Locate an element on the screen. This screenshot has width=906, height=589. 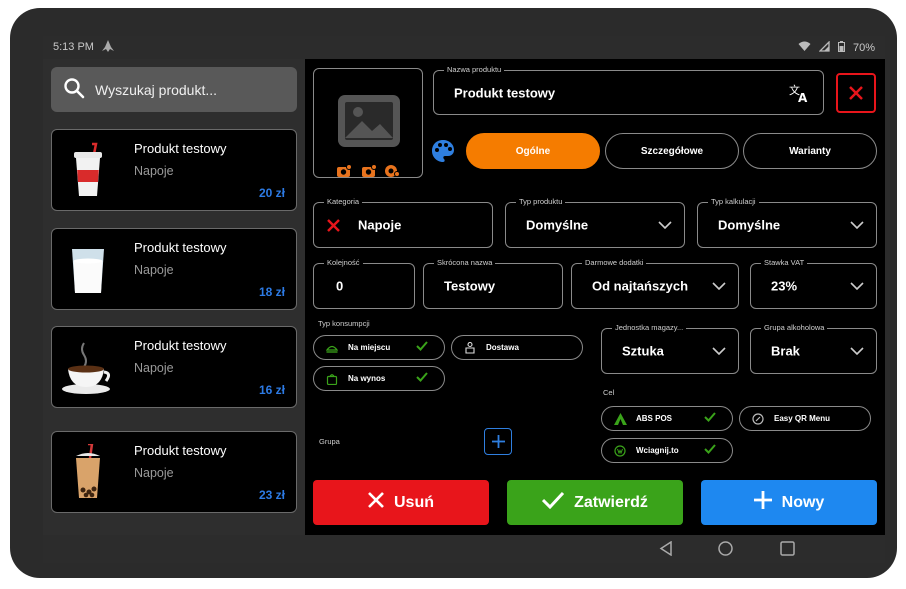
status-time: 5:13 PM is located at coordinates (73, 47).